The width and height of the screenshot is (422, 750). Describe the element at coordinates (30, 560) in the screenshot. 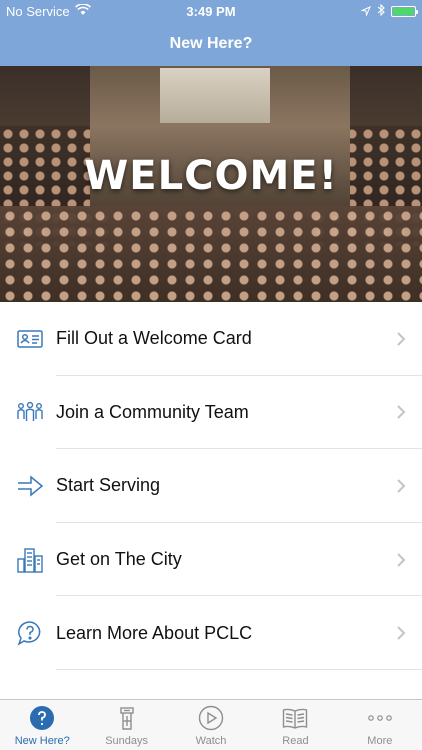

I see `city-buildings-icon` at that location.